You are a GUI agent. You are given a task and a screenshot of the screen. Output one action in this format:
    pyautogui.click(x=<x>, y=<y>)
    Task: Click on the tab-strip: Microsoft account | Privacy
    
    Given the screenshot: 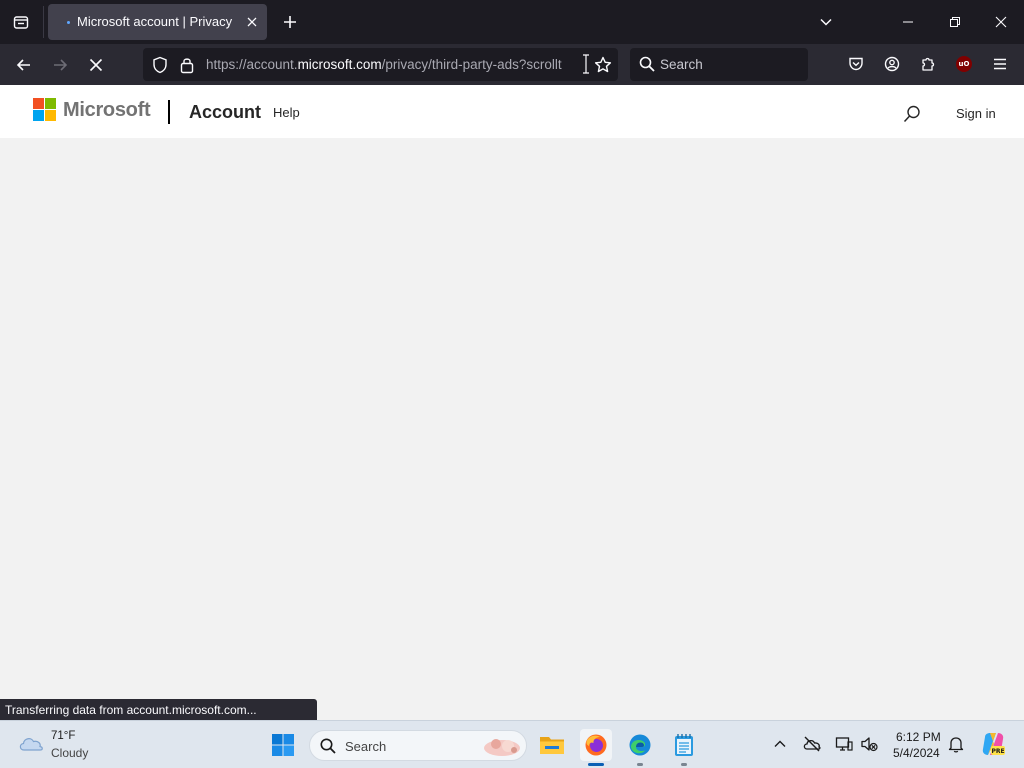 What is the action you would take?
    pyautogui.click(x=512, y=22)
    